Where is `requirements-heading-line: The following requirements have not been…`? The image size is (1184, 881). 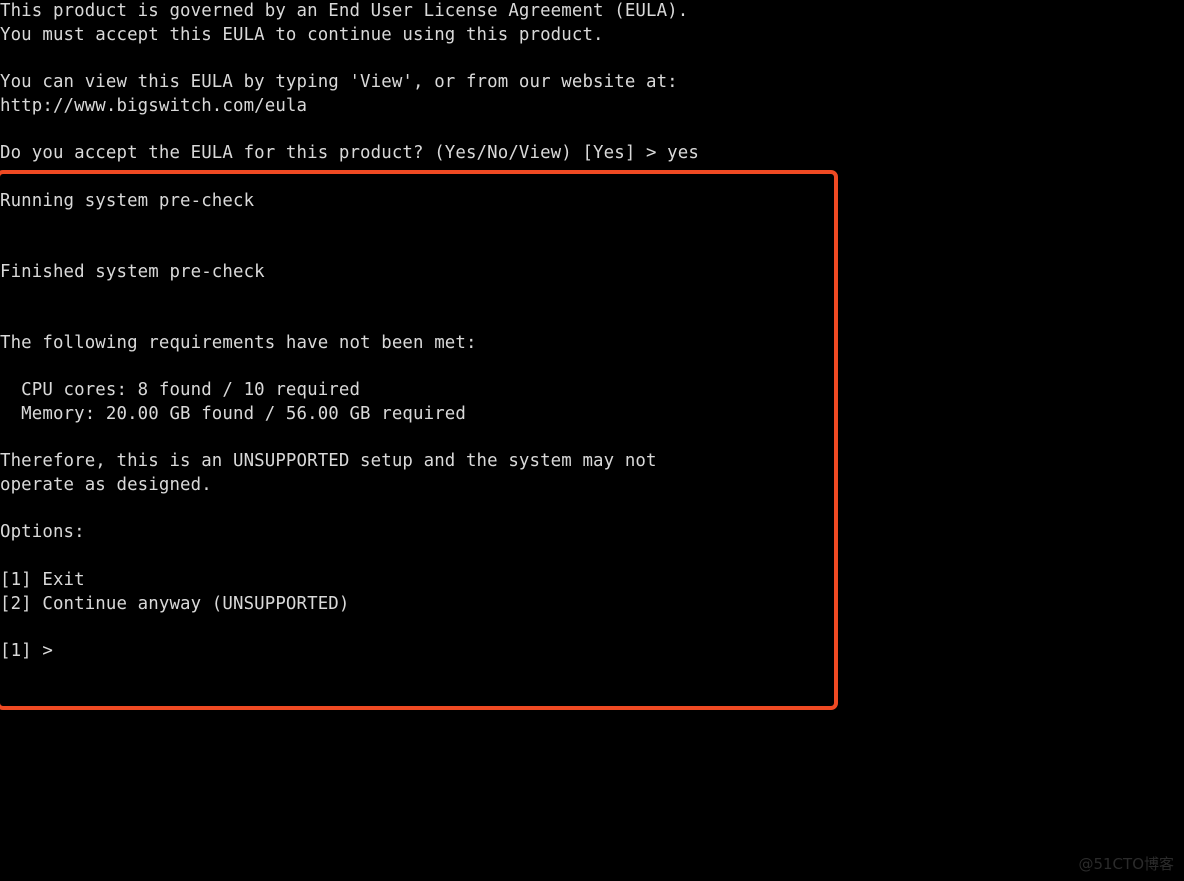 requirements-heading-line: The following requirements have not been… is located at coordinates (238, 342).